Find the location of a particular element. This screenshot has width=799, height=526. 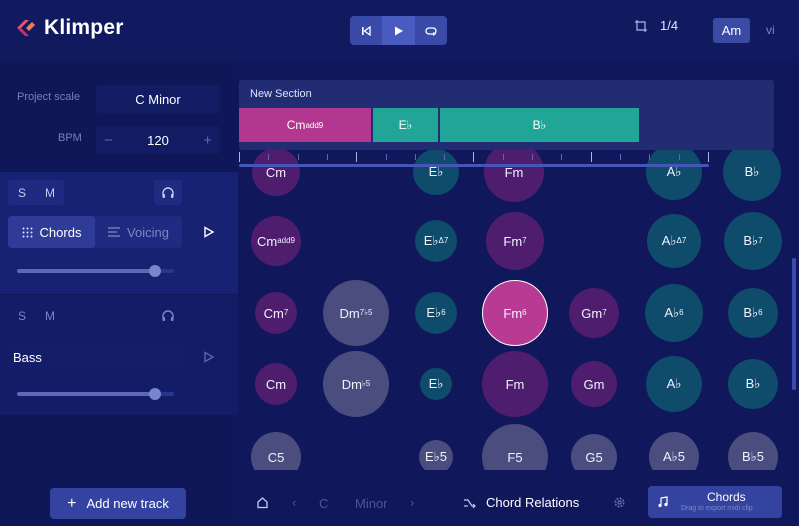

chord-root: B♭ is located at coordinates (751, 312).